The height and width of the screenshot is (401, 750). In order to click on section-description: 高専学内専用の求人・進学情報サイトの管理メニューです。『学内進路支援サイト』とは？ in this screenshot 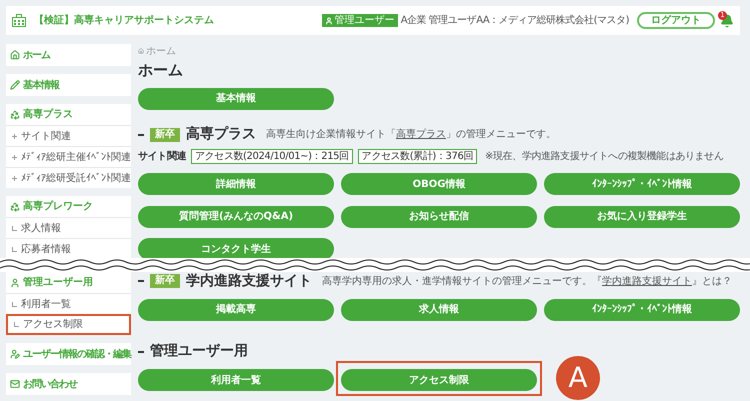, I will do `click(527, 281)`.